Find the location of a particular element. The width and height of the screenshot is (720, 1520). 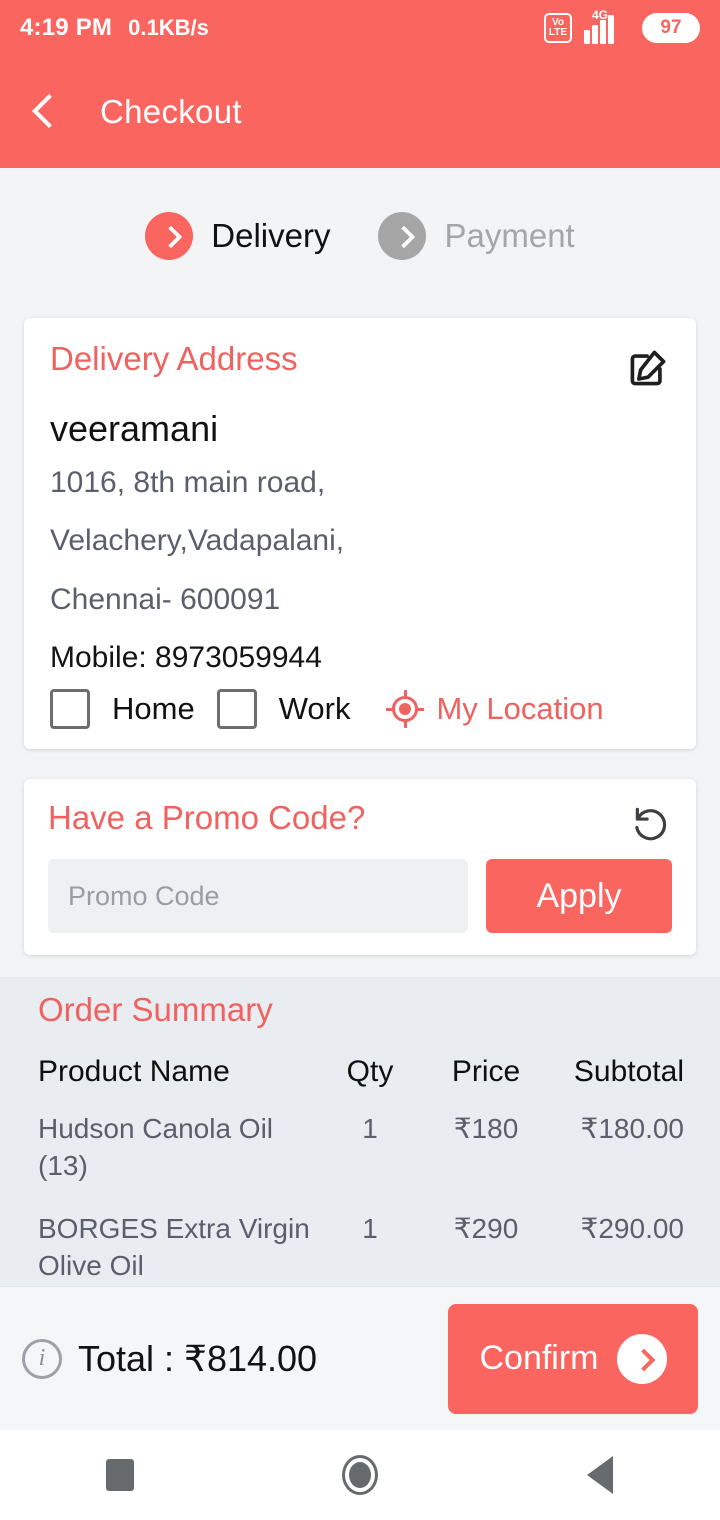

info-icon: i is located at coordinates (42, 1358).